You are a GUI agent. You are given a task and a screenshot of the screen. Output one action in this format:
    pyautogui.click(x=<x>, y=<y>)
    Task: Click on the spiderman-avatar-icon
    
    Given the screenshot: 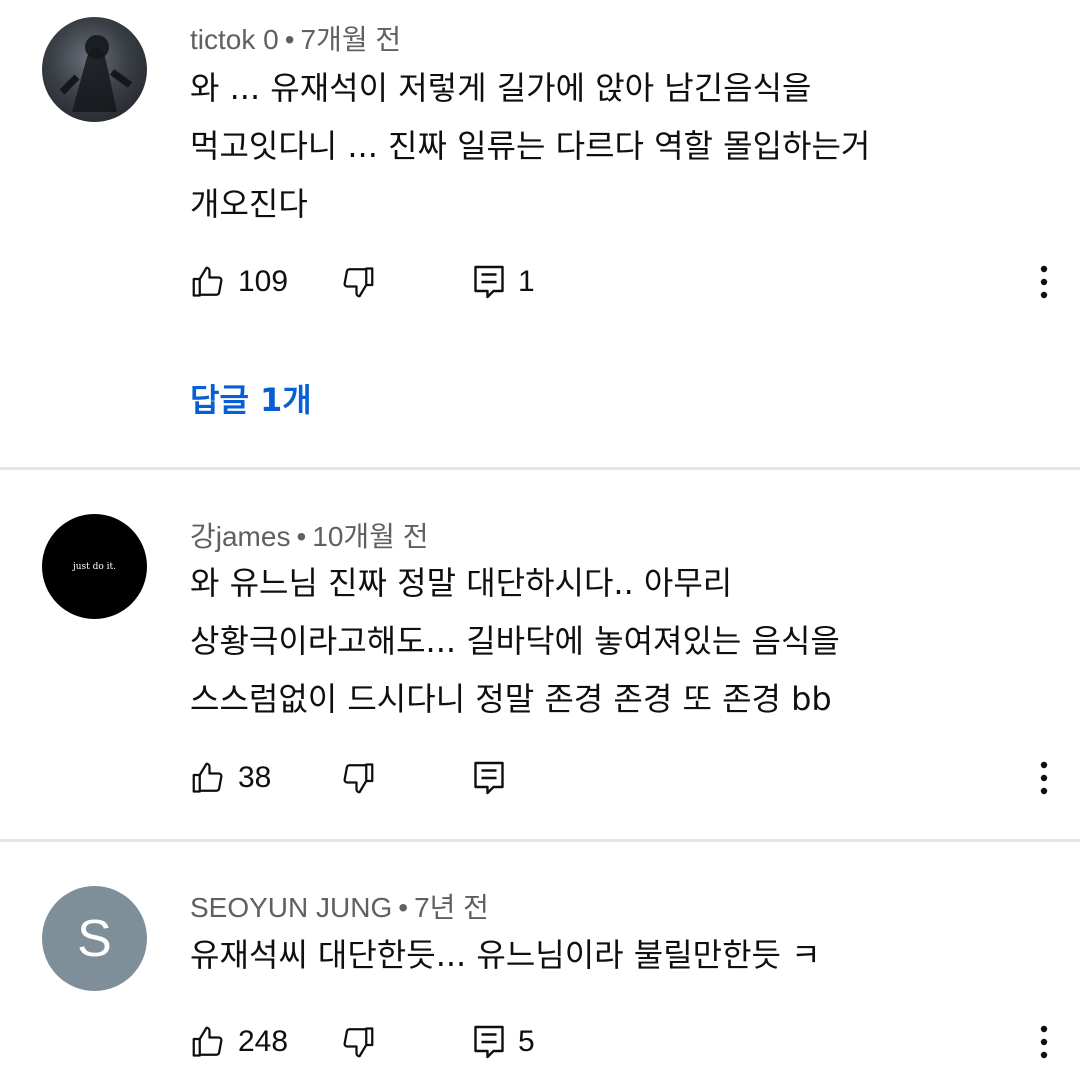 What is the action you would take?
    pyautogui.click(x=94, y=69)
    